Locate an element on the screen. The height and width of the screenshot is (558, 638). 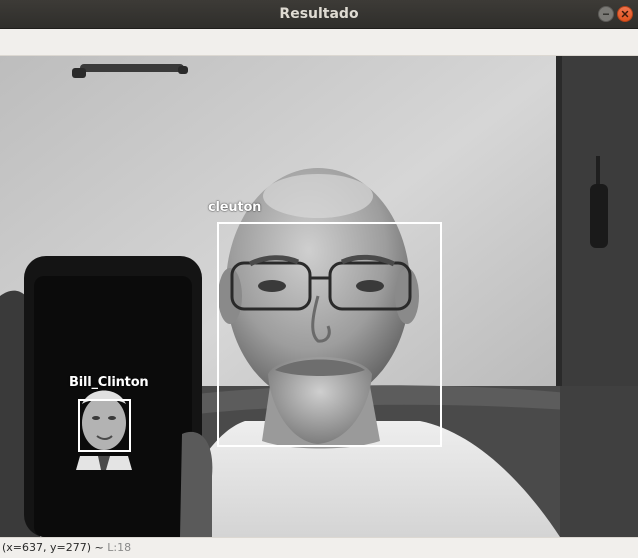
cursor-coordinates: (x=637, y=277) is located at coordinates (47, 547).